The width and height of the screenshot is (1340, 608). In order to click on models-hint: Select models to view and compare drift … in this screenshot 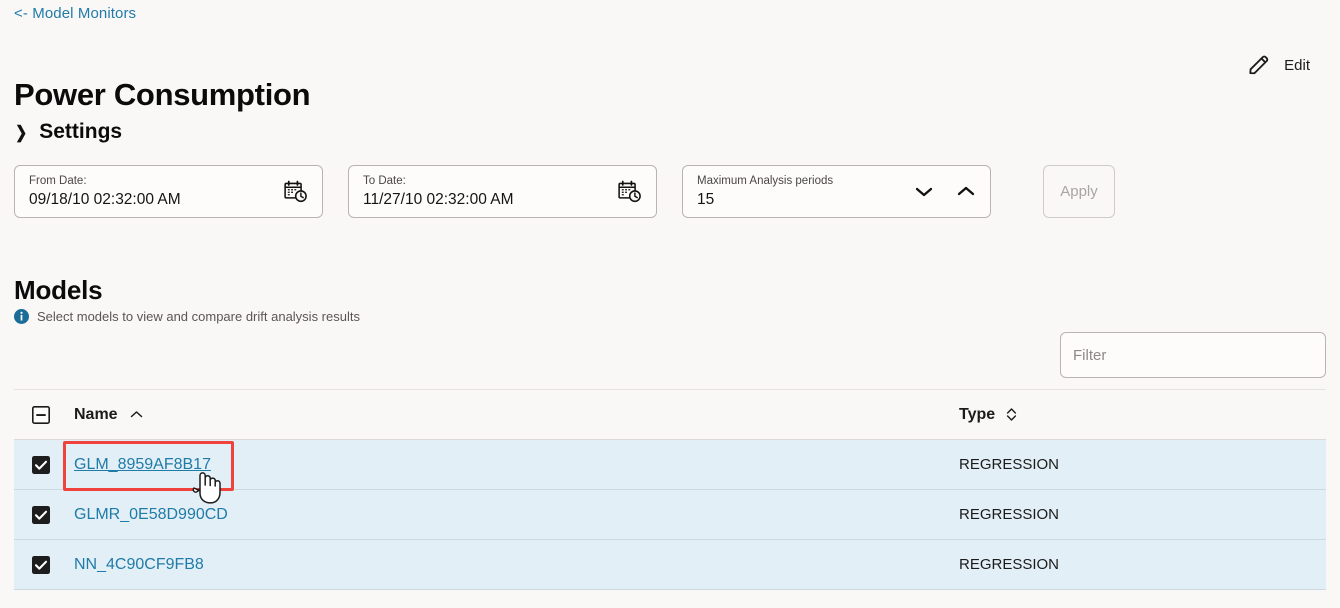, I will do `click(187, 316)`.